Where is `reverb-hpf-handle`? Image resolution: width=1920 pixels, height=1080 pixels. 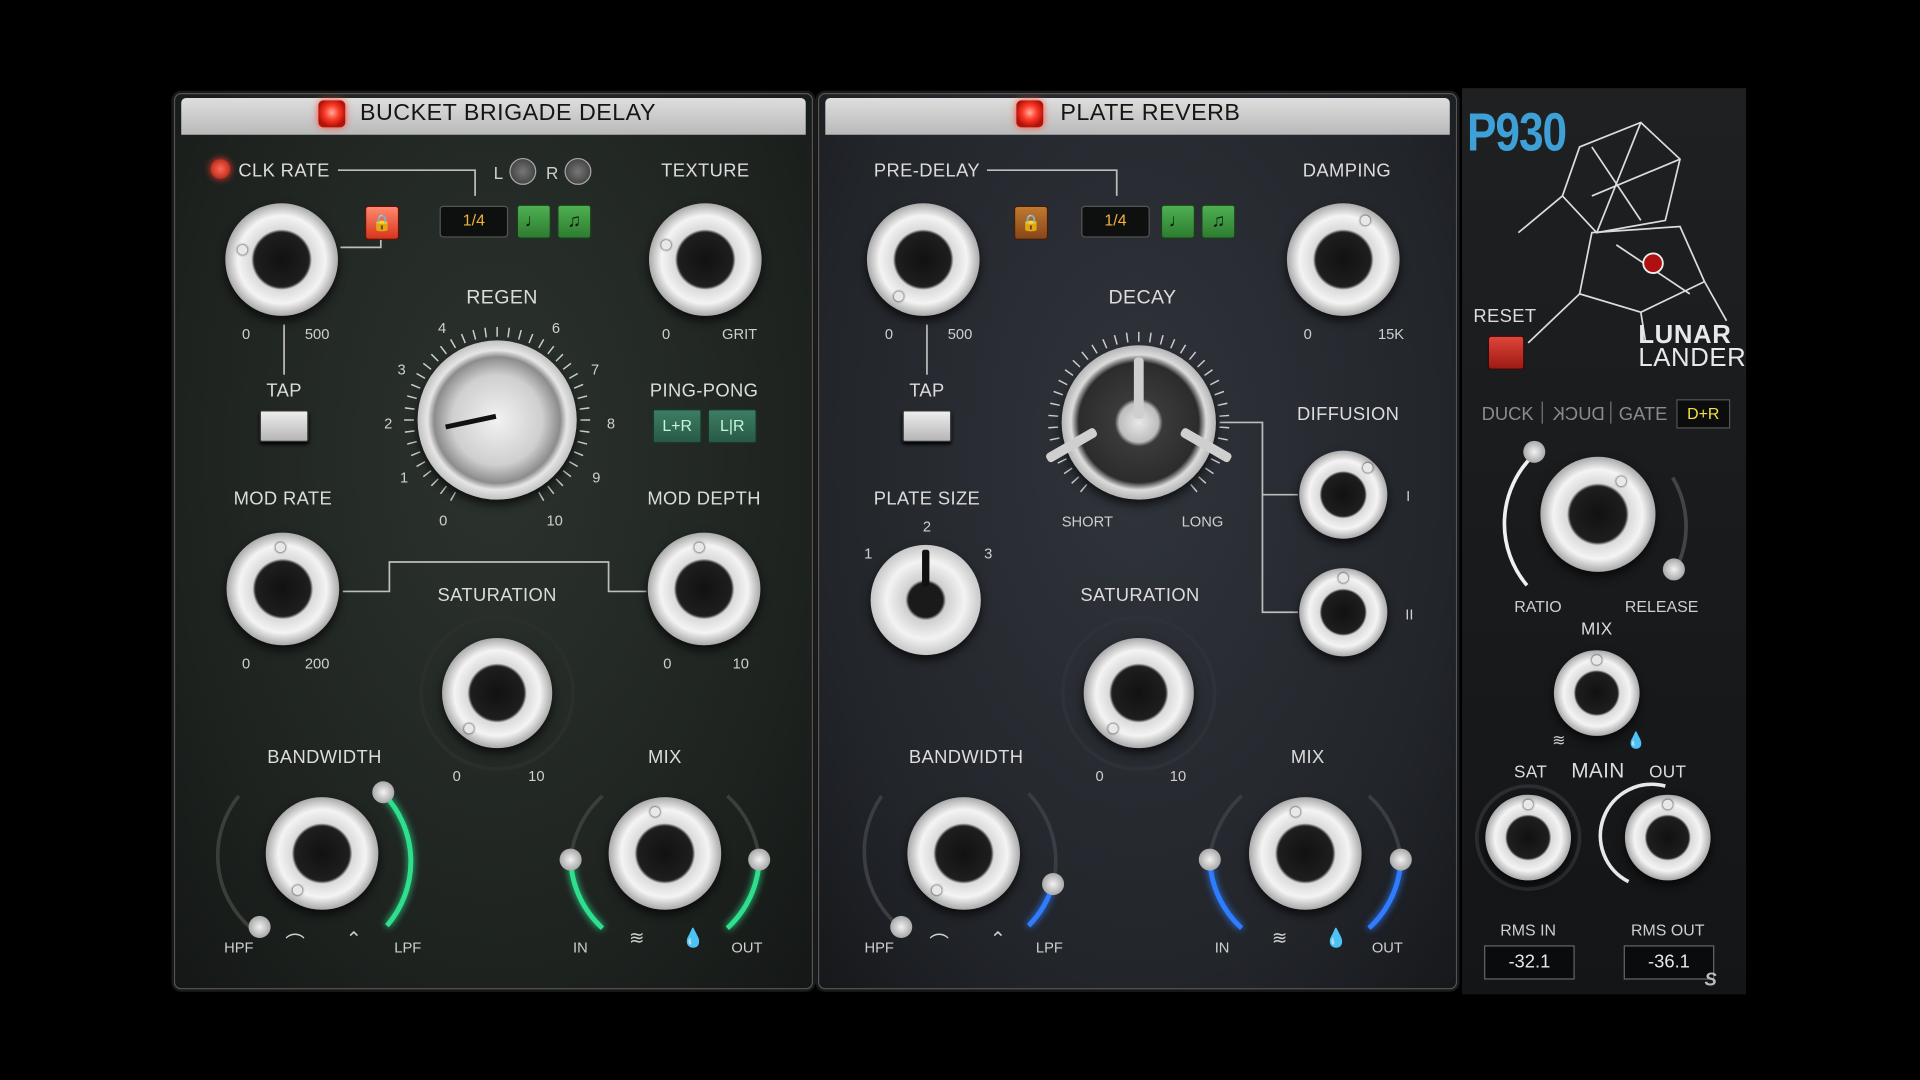 reverb-hpf-handle is located at coordinates (901, 926).